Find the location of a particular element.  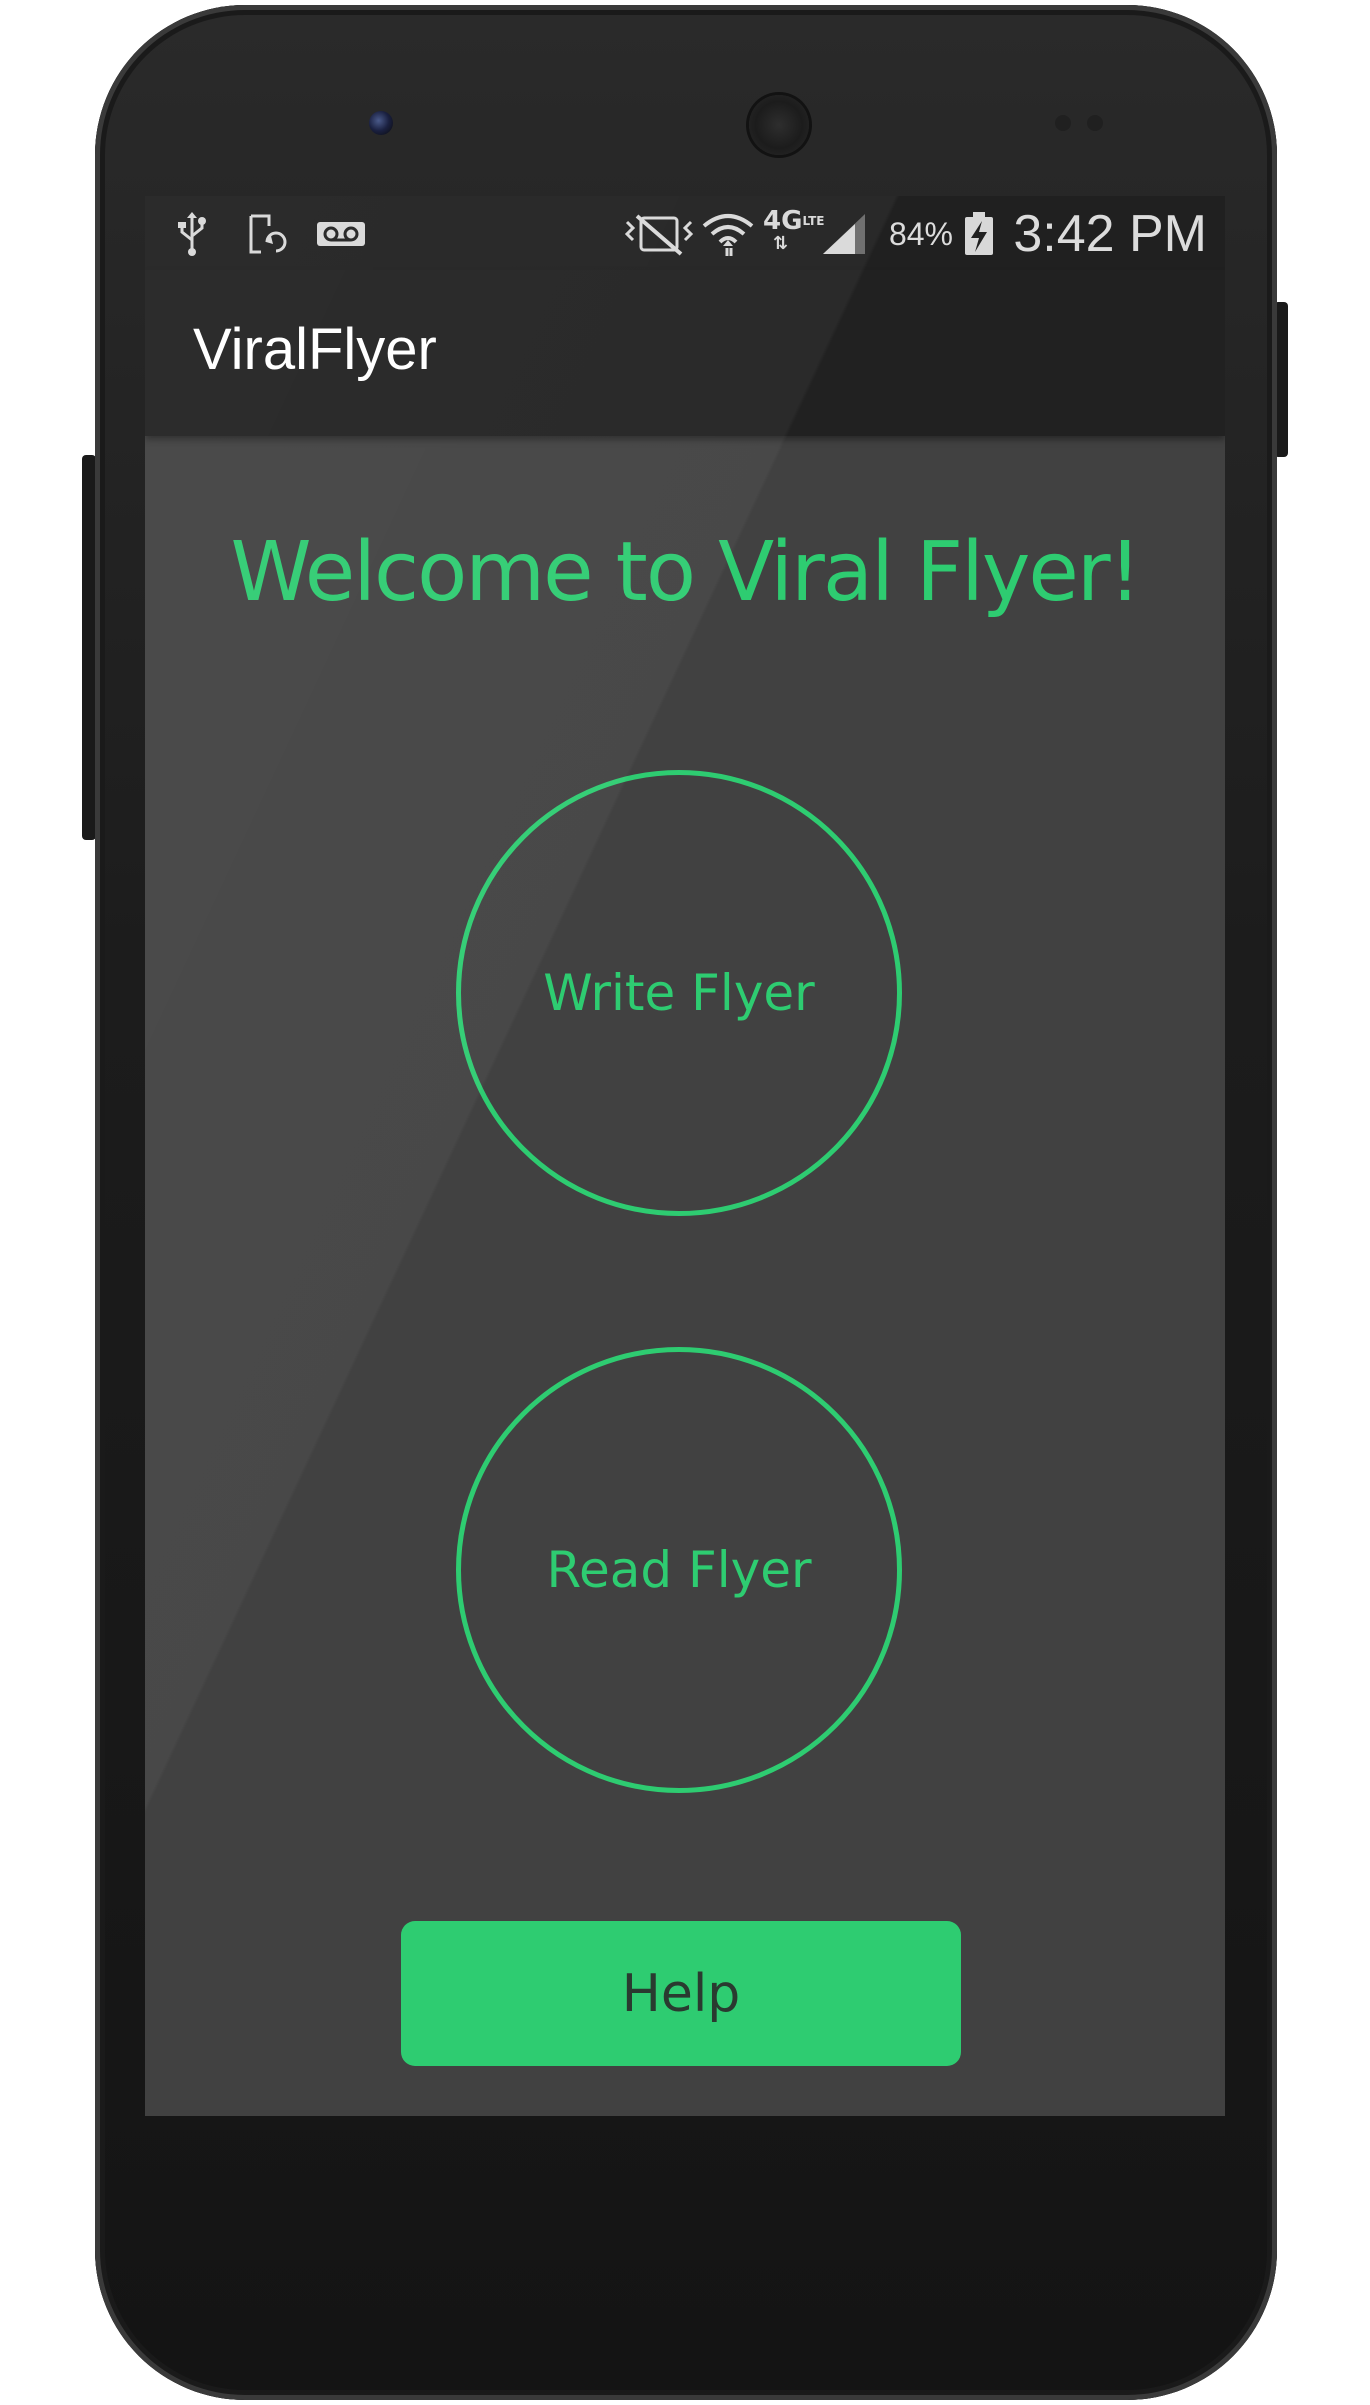

battery-charging-icon is located at coordinates (979, 233).